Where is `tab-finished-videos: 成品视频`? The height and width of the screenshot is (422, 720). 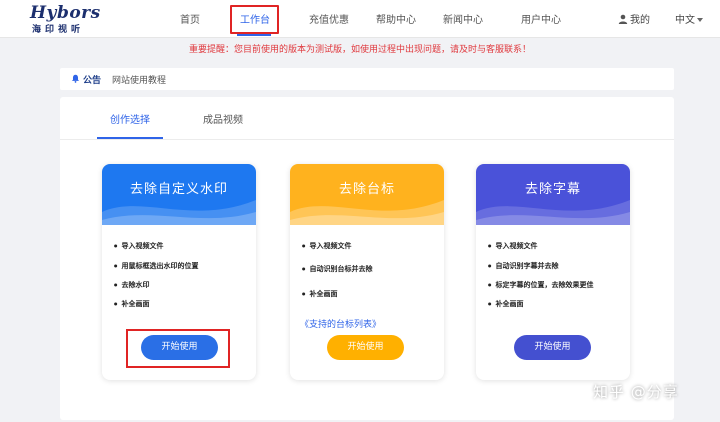
tab-finished-videos: 成品视频 is located at coordinates (223, 118).